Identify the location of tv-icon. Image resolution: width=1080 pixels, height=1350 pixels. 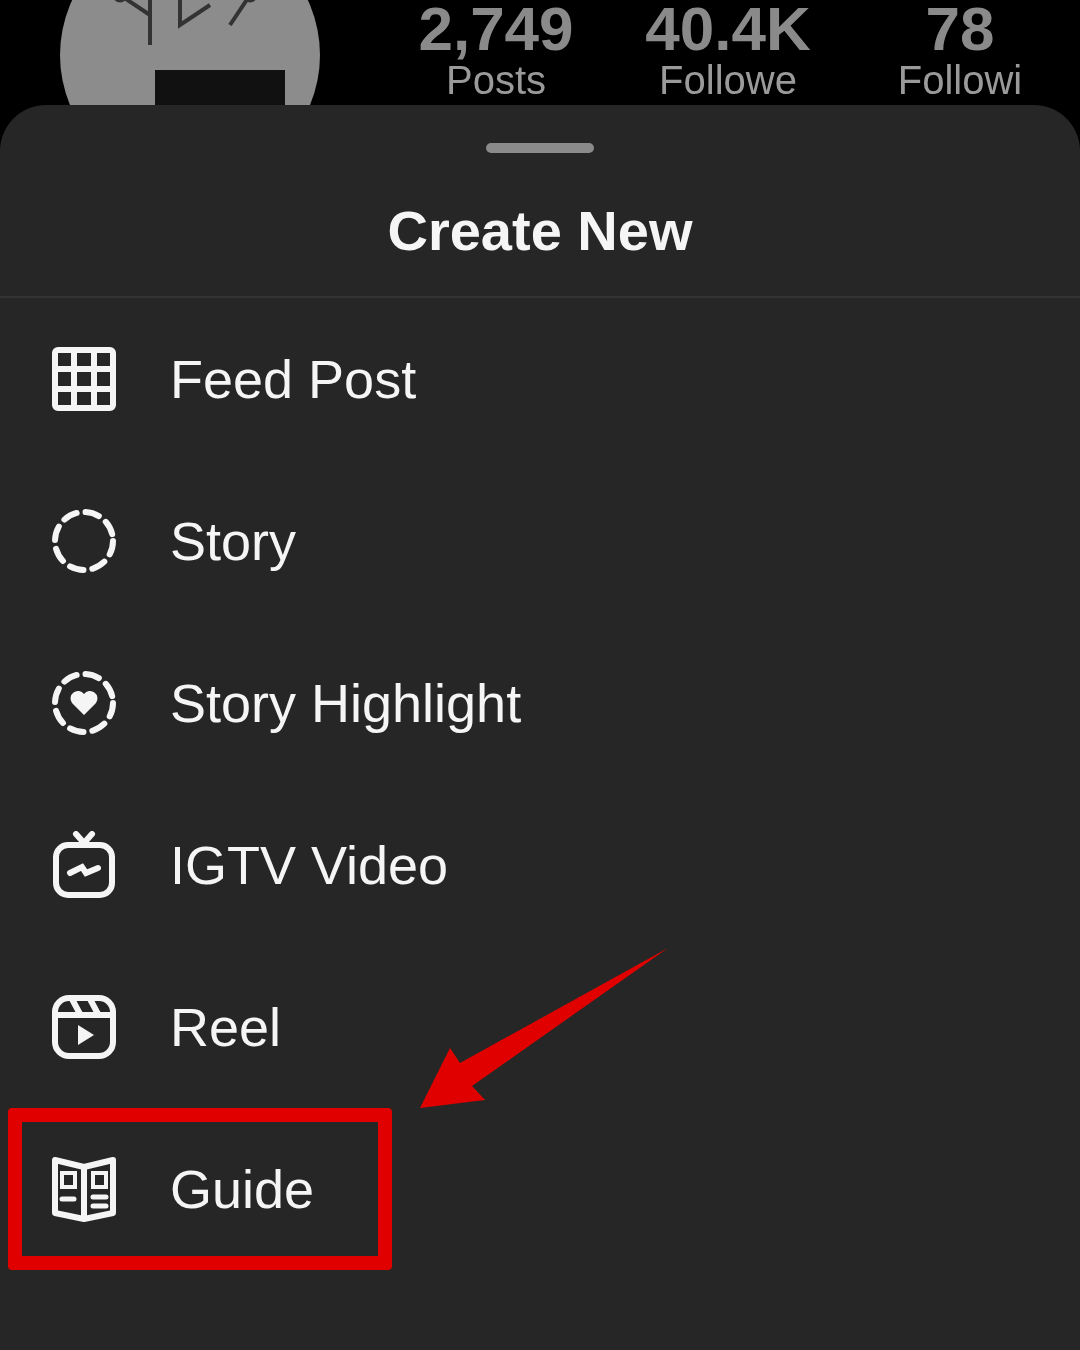
(84, 865).